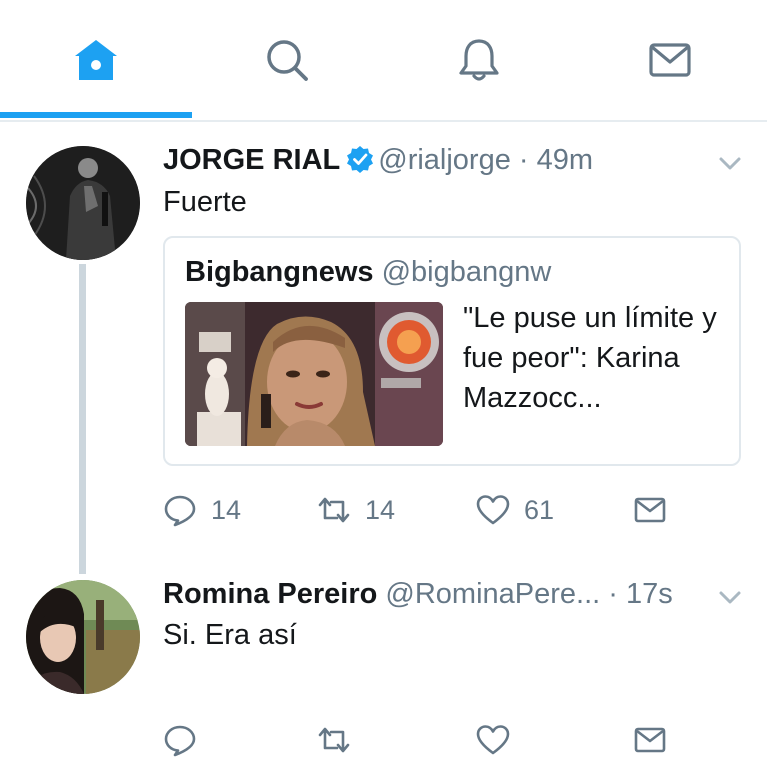 This screenshot has height=779, width=767. What do you see at coordinates (380, 509) in the screenshot?
I see `retweet-count: 14` at bounding box center [380, 509].